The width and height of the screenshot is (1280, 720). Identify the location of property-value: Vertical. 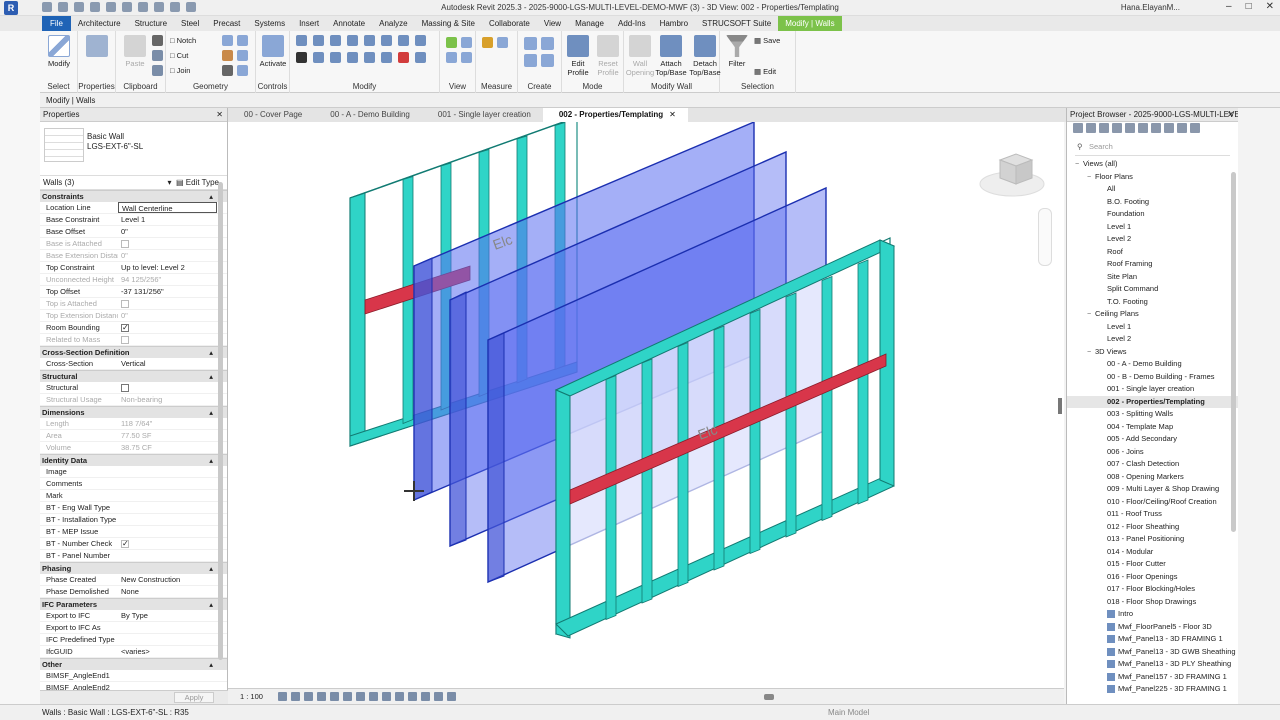
(172, 363).